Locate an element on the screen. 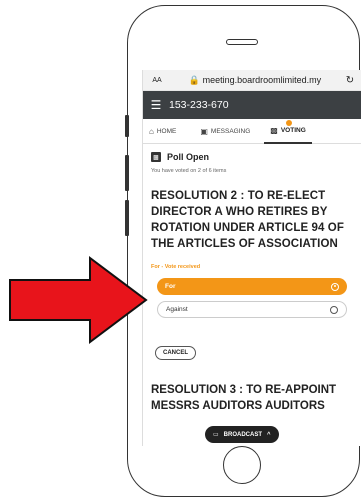 This screenshot has height=502, width=363. broadcast-button: ▭ BROADCAST ^ is located at coordinates (242, 434).